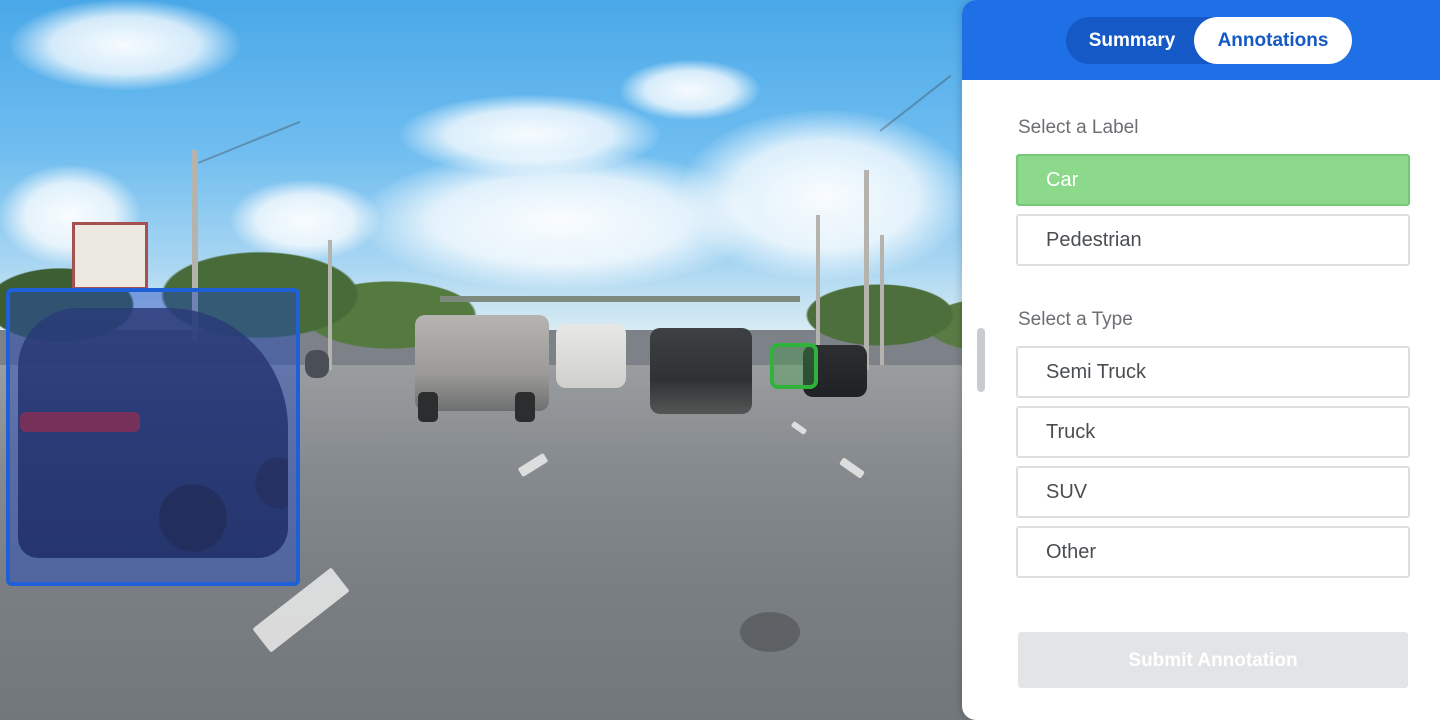  What do you see at coordinates (1071, 552) in the screenshot?
I see `option-label: Other` at bounding box center [1071, 552].